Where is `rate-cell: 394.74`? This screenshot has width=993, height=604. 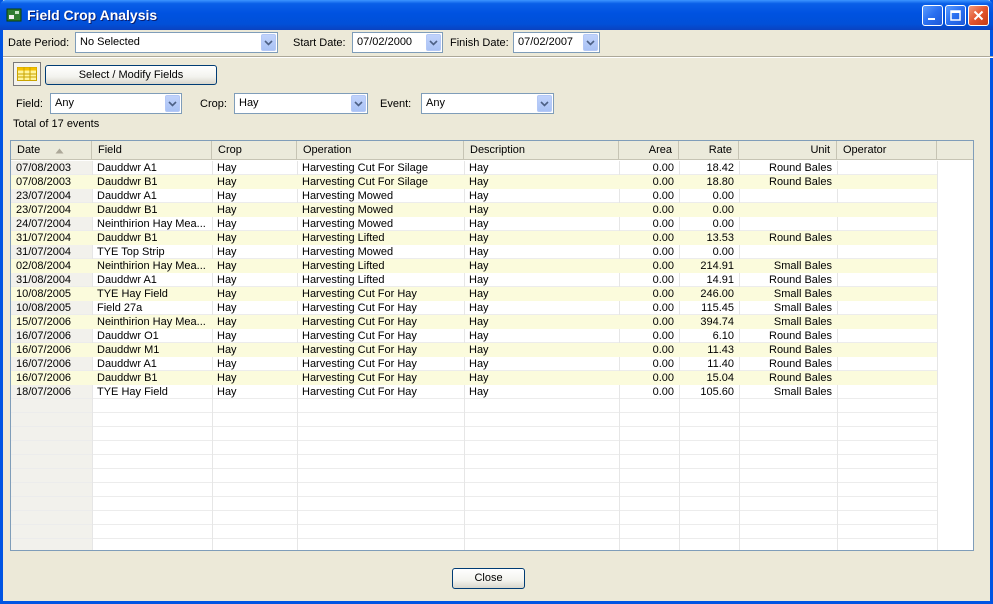 rate-cell: 394.74 is located at coordinates (717, 322).